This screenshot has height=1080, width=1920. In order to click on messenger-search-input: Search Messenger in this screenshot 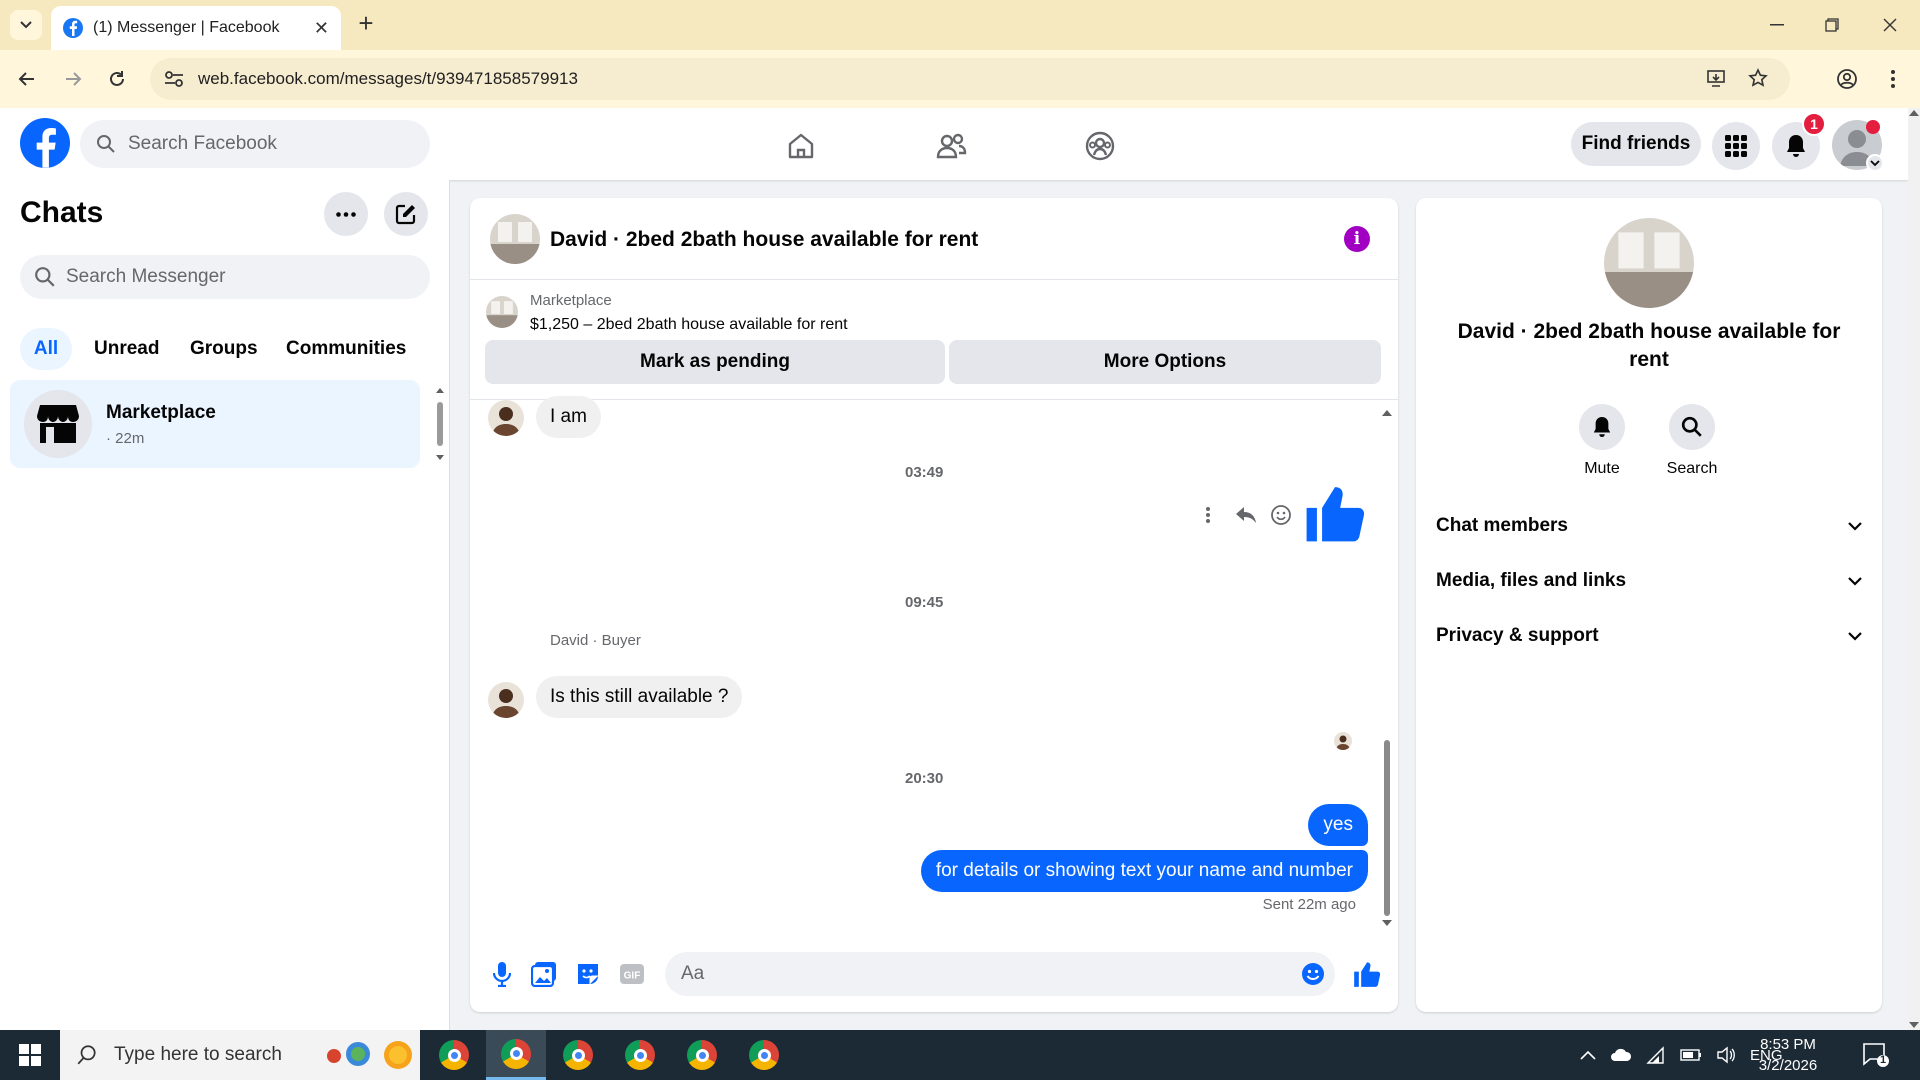, I will do `click(225, 277)`.